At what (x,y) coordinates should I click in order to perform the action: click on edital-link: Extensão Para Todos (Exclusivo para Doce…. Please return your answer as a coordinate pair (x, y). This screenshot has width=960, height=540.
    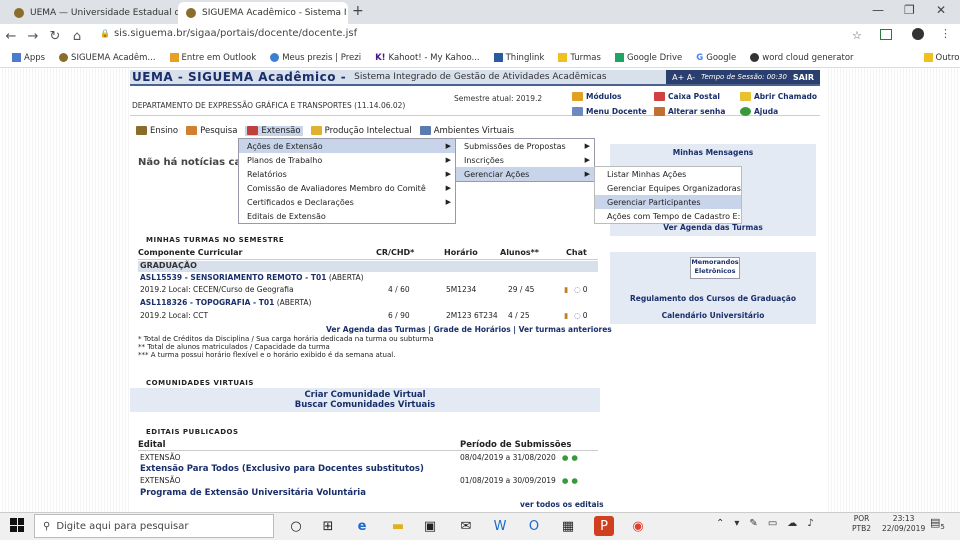
    Looking at the image, I should click on (282, 469).